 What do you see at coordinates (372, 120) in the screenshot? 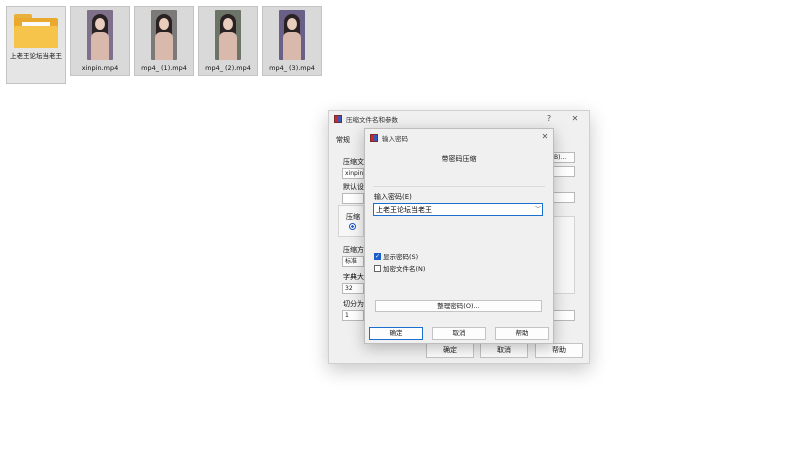
I see `dialog-title: 压缩文件名和参数` at bounding box center [372, 120].